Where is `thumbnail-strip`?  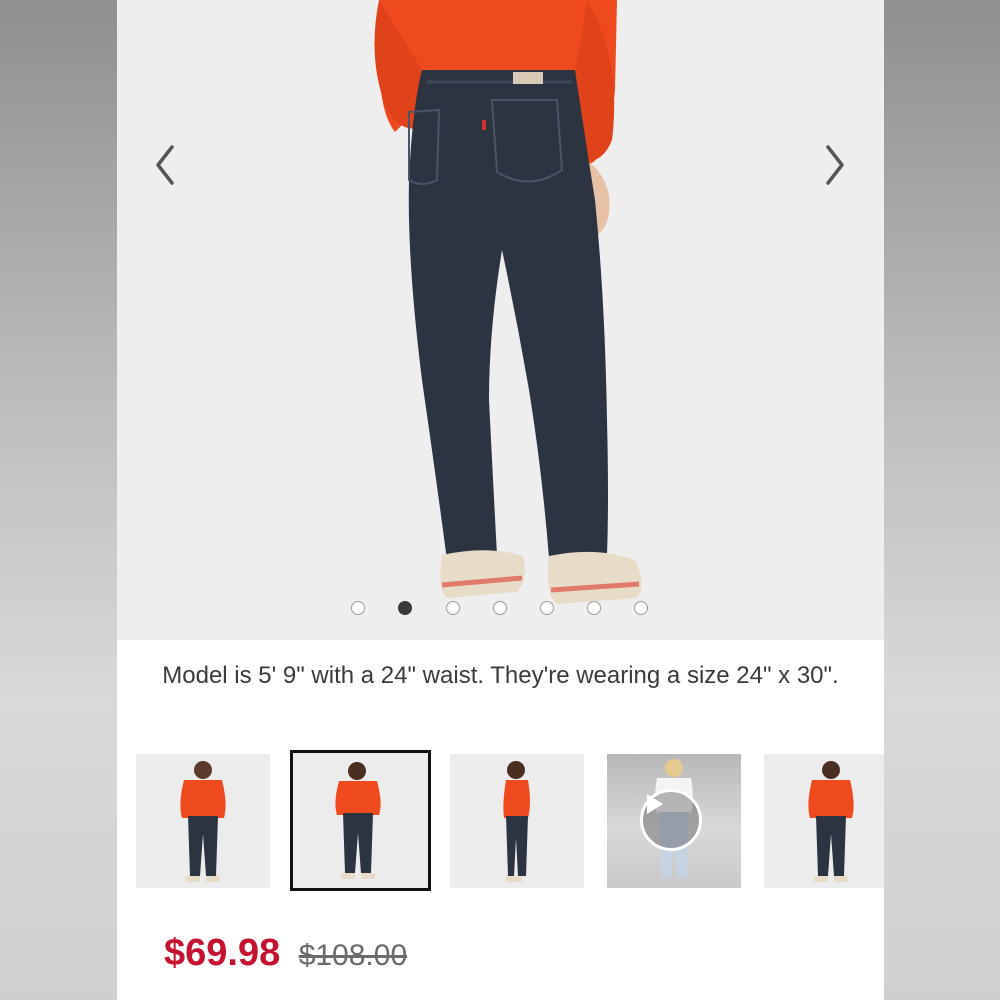 thumbnail-strip is located at coordinates (500, 821).